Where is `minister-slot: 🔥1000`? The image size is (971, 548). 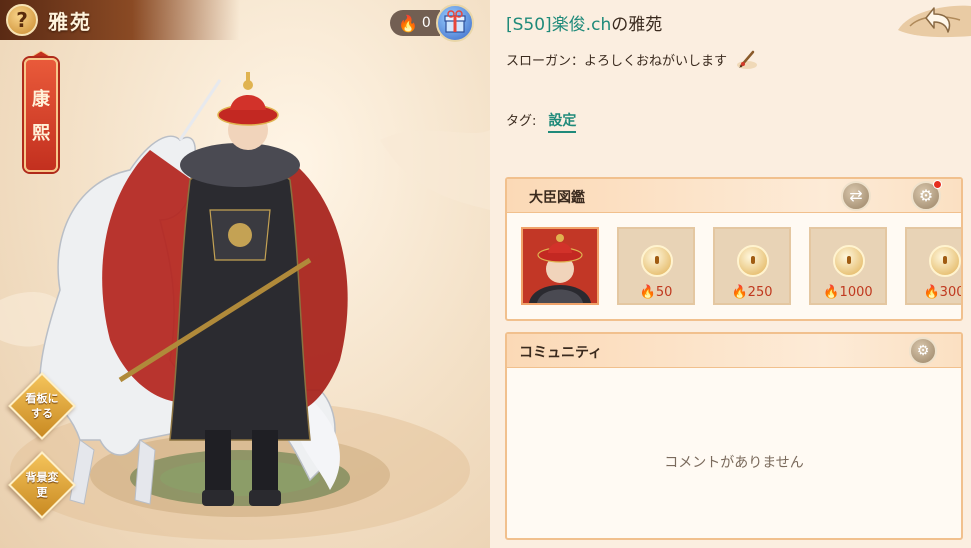
minister-slot: 🔥1000 is located at coordinates (848, 266).